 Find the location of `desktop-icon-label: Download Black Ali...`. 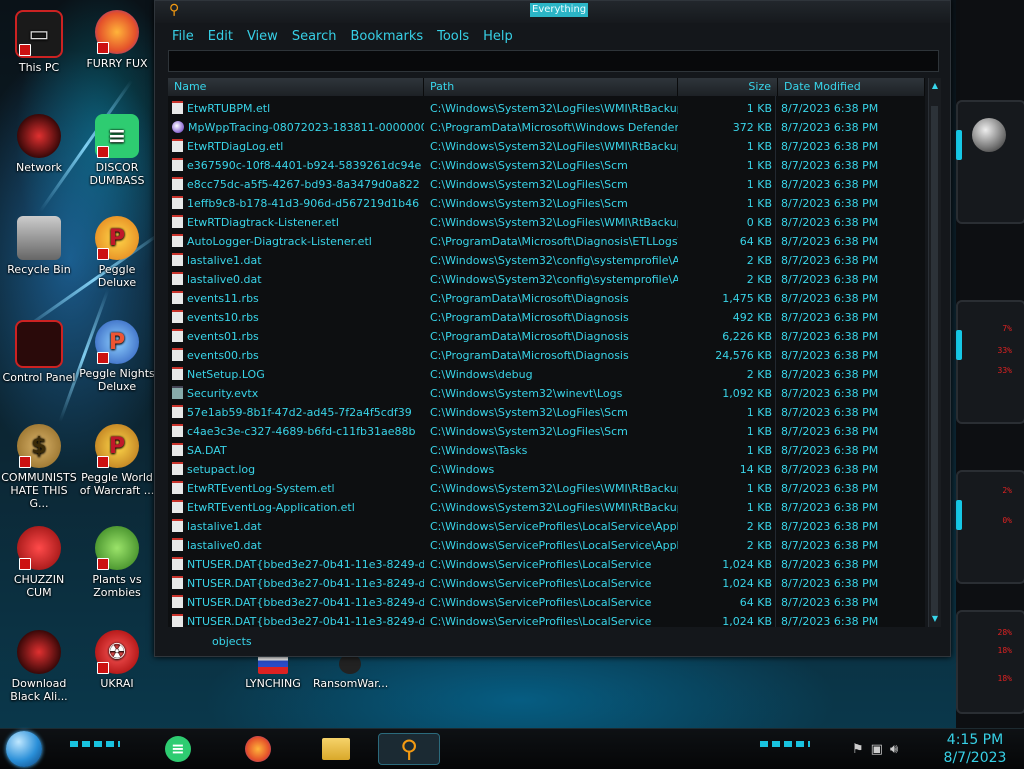

desktop-icon-label: Download Black Ali... is located at coordinates (39, 690).